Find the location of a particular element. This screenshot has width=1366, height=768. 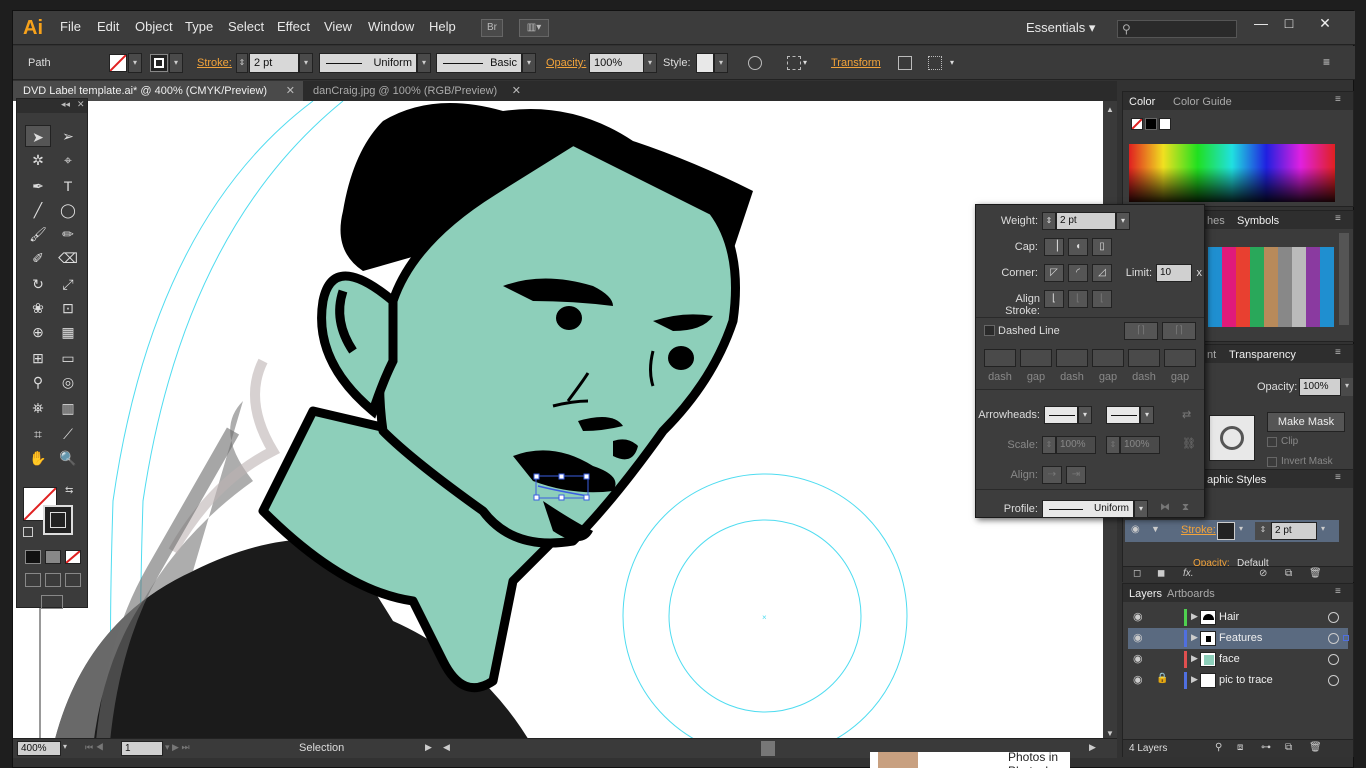

swatch-scrollbar is located at coordinates (1344, 279).